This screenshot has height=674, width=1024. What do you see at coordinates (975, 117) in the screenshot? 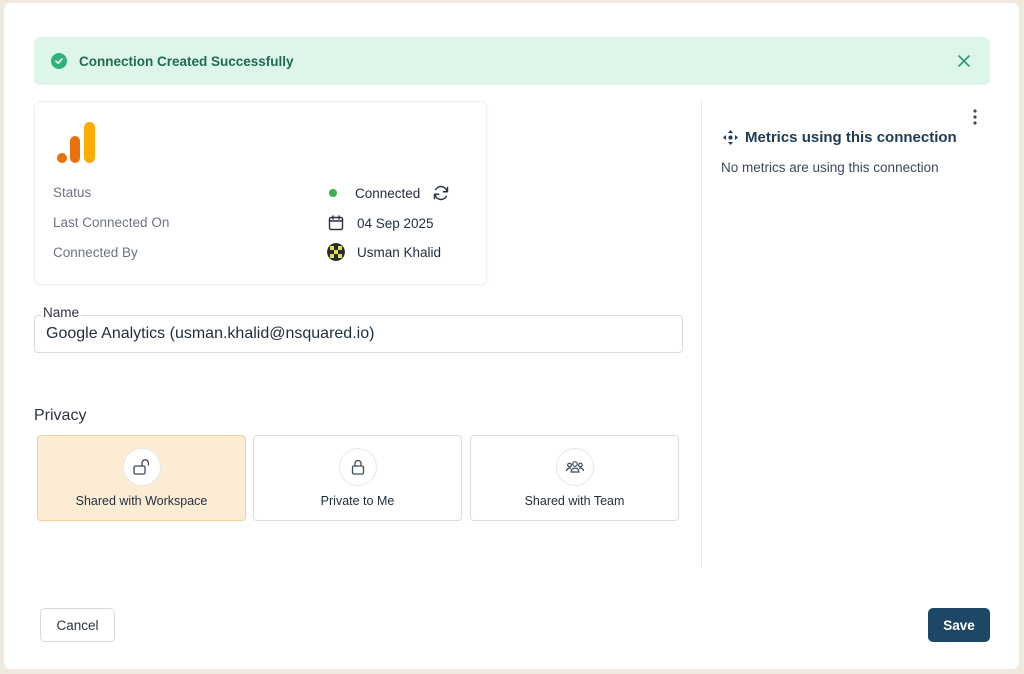
I see `more-options-icon` at bounding box center [975, 117].